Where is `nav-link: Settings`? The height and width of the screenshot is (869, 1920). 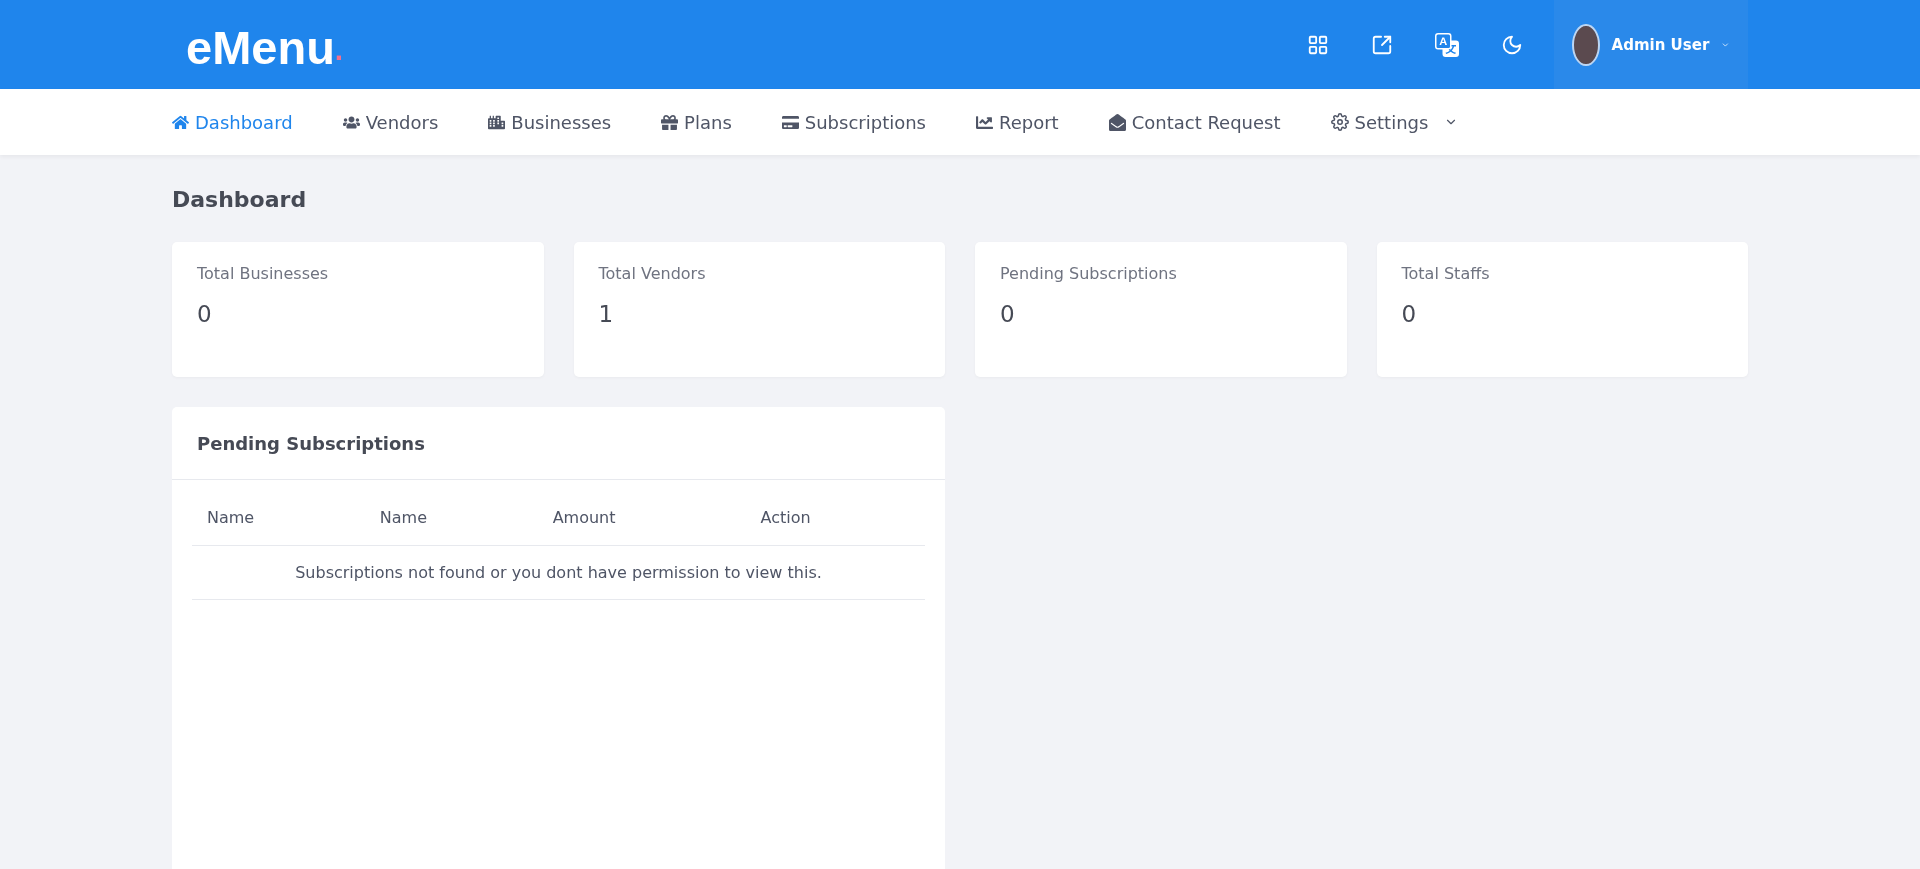 nav-link: Settings is located at coordinates (1394, 122).